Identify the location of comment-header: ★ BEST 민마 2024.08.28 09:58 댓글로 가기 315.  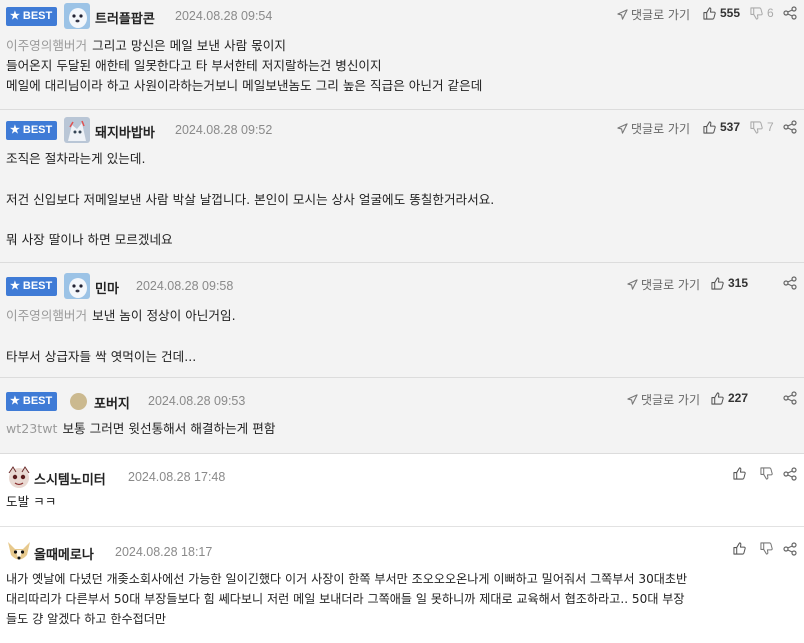
(402, 286).